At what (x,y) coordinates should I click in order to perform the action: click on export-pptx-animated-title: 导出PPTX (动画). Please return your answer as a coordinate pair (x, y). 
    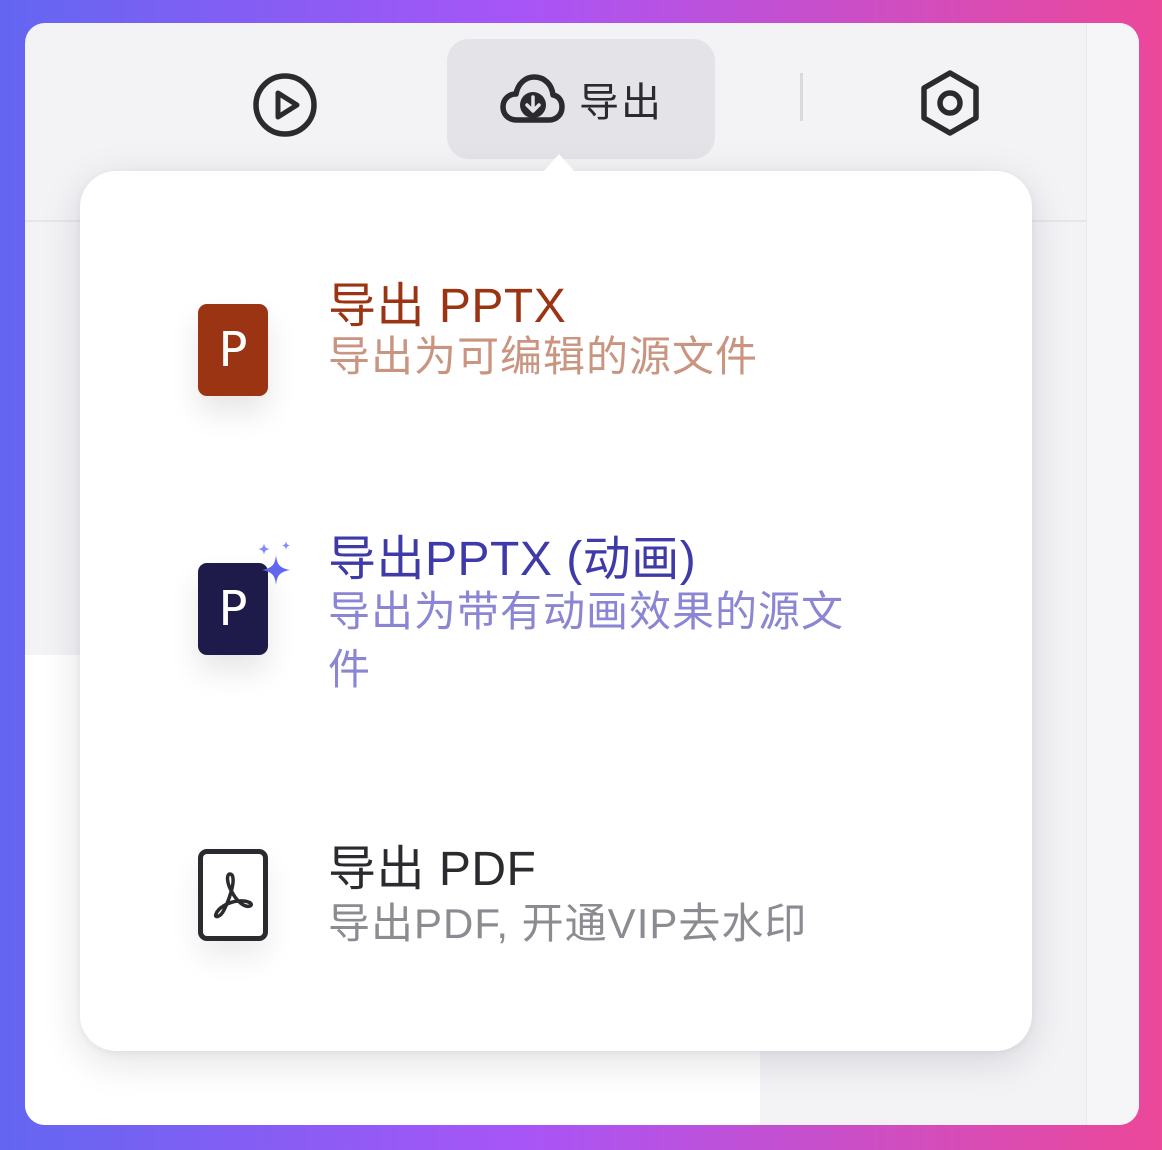
    Looking at the image, I should click on (512, 559).